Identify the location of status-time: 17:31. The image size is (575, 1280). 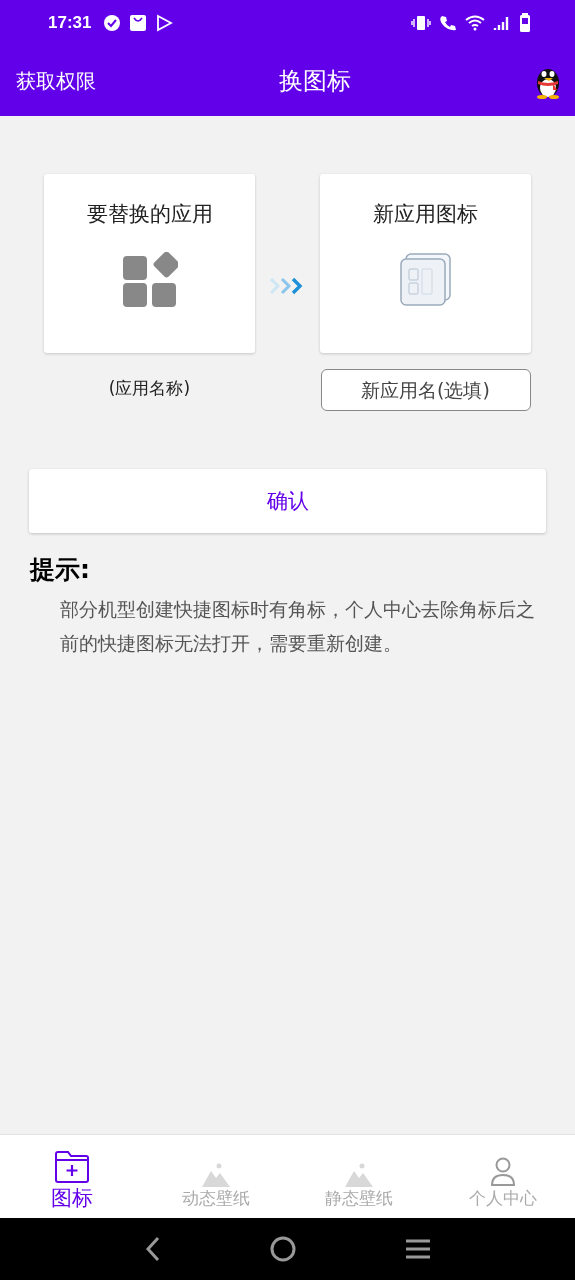
(70, 23).